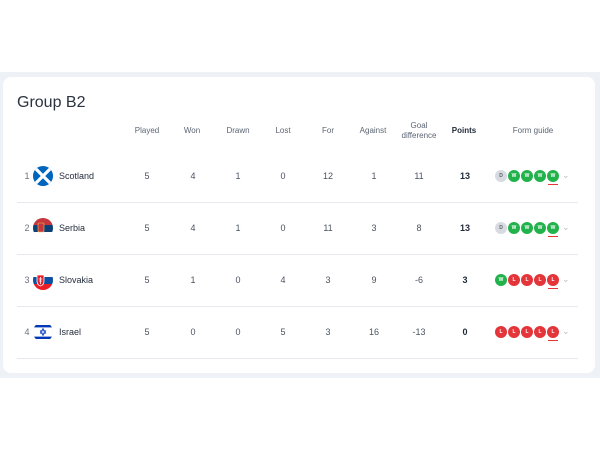  What do you see at coordinates (373, 332) in the screenshot?
I see `stat-against: 16` at bounding box center [373, 332].